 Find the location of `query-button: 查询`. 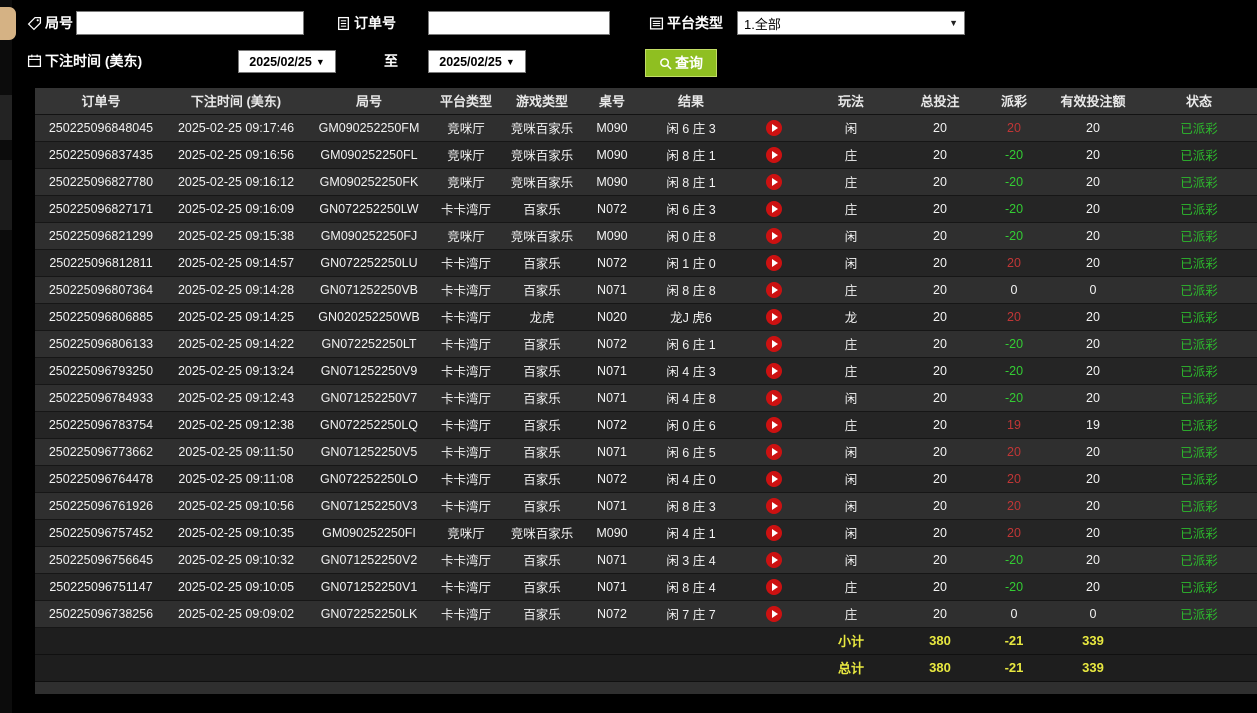

query-button: 查询 is located at coordinates (681, 63).